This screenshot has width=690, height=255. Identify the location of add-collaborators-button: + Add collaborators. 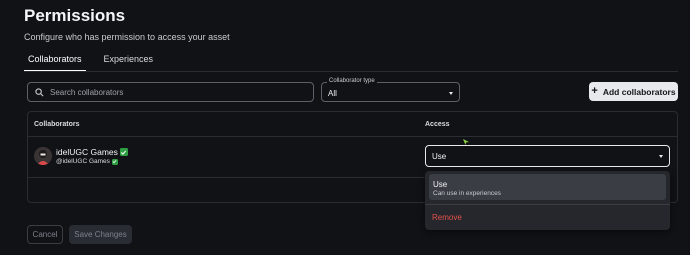
(633, 91).